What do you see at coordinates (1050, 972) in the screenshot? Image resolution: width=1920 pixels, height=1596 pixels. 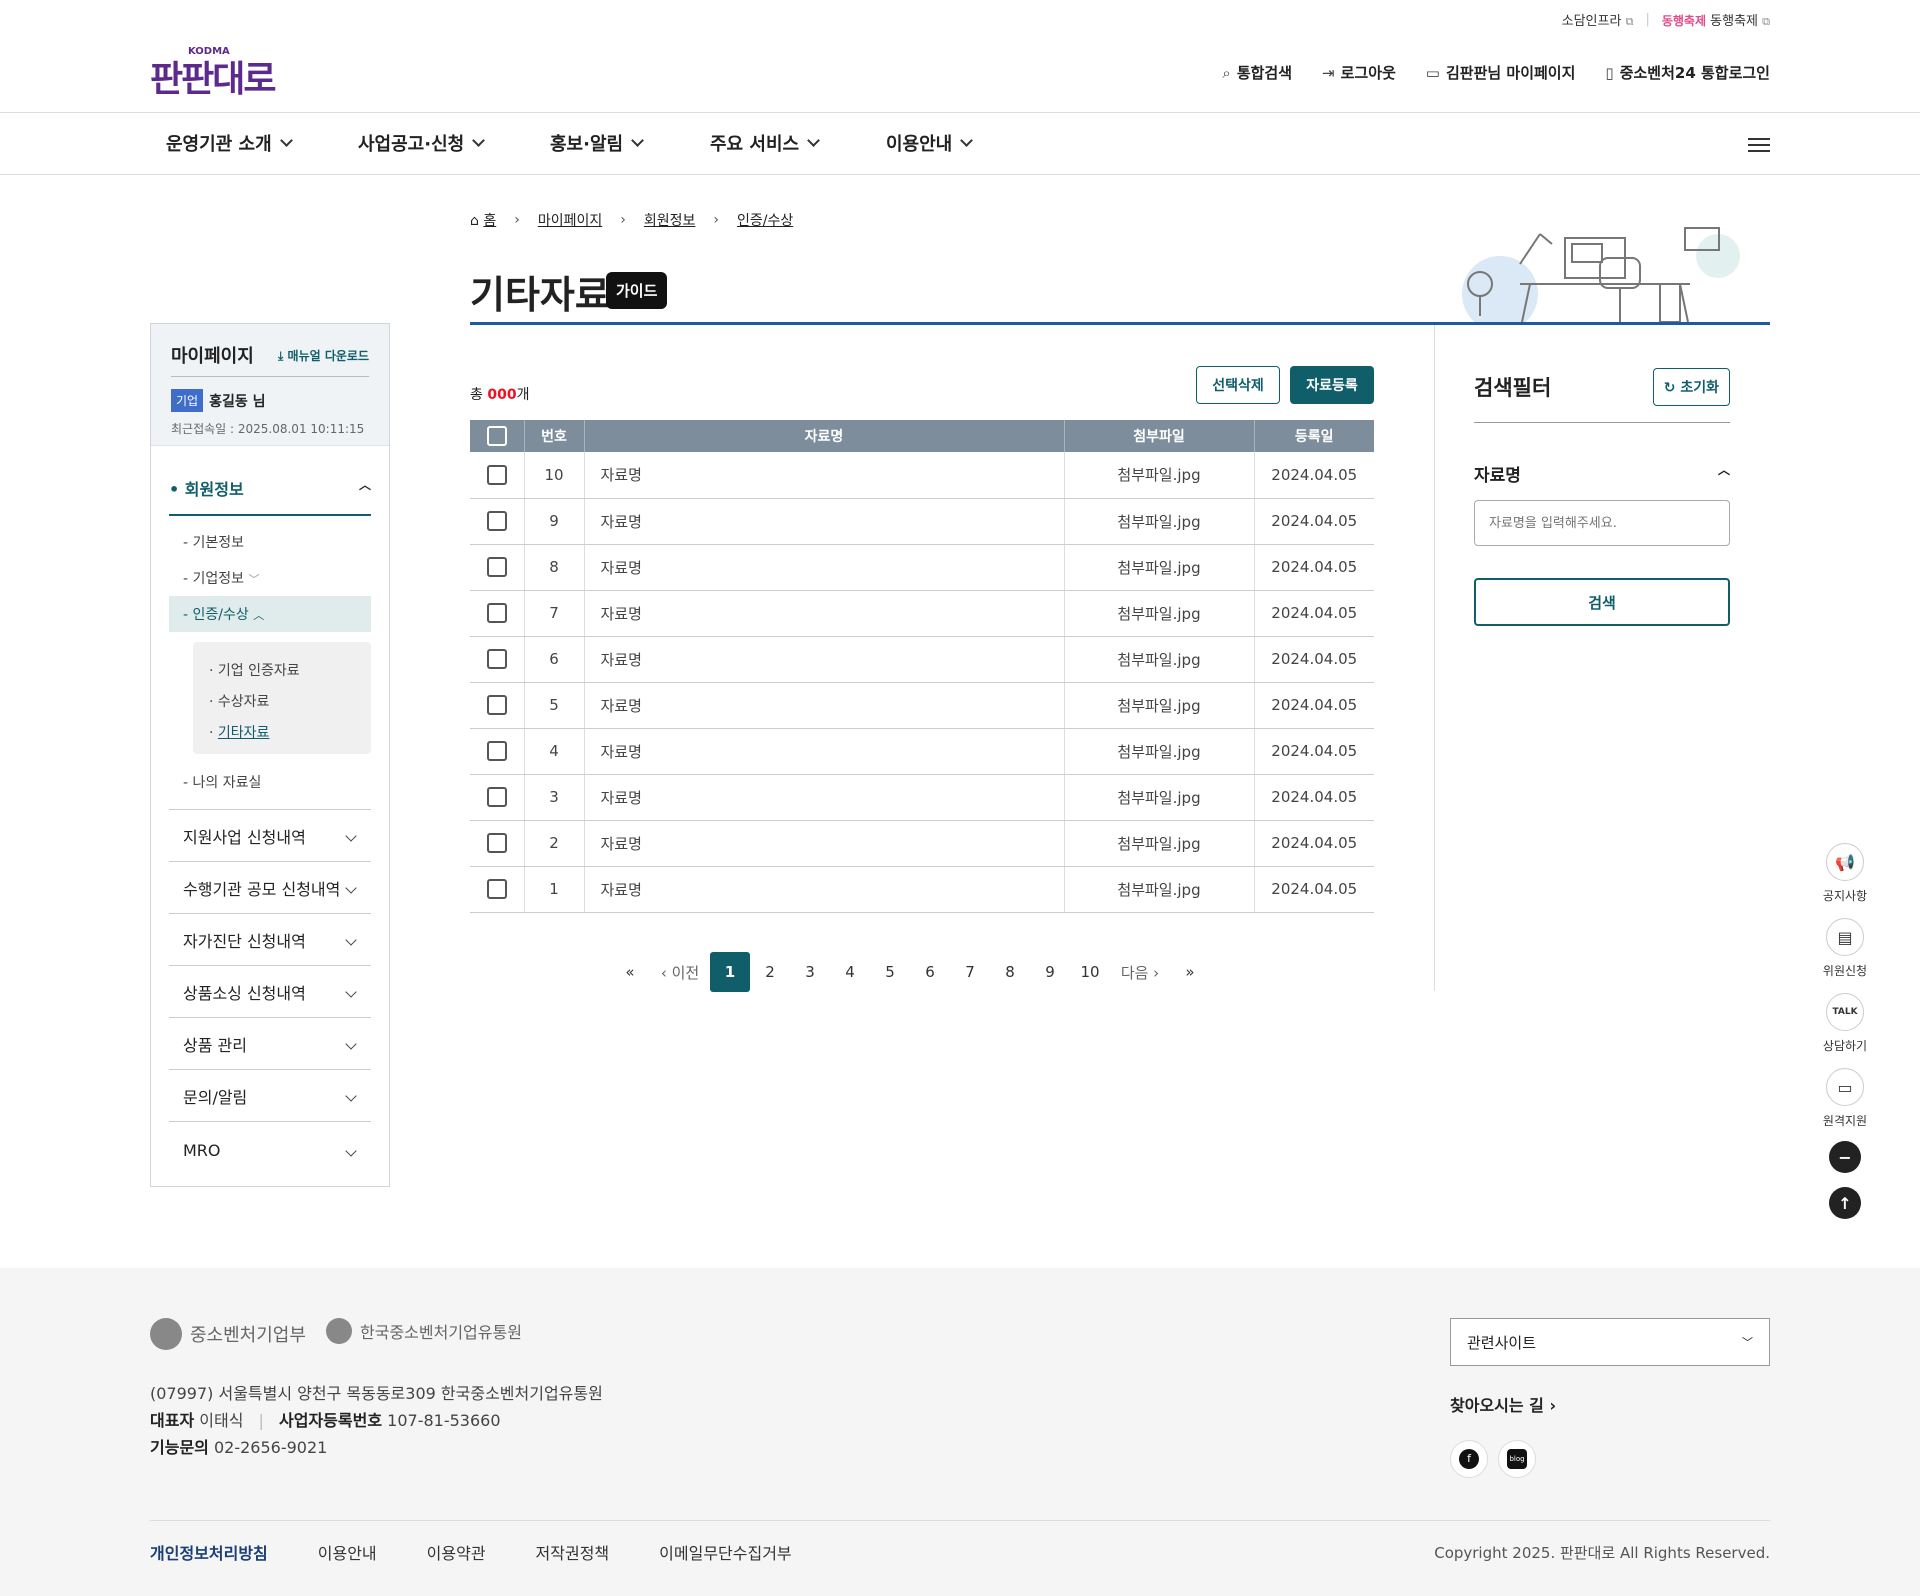 I see `page-9-button: 9` at bounding box center [1050, 972].